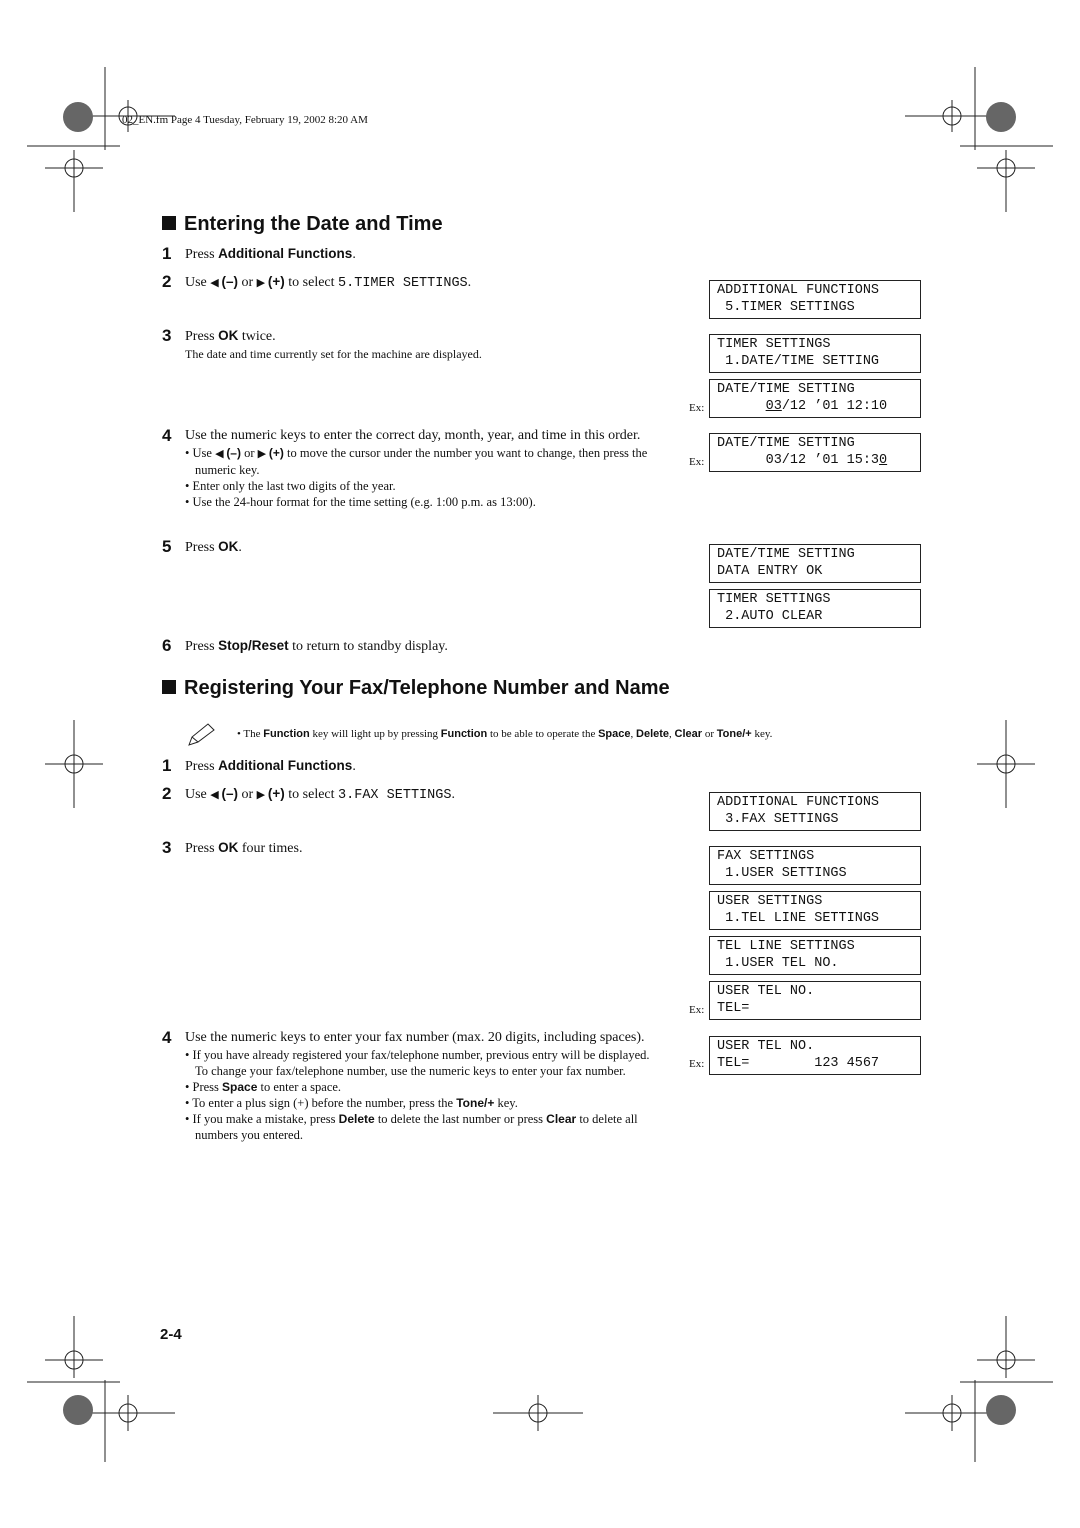 The image size is (1080, 1528). I want to click on step-5: 5 Press OK., so click(202, 546).